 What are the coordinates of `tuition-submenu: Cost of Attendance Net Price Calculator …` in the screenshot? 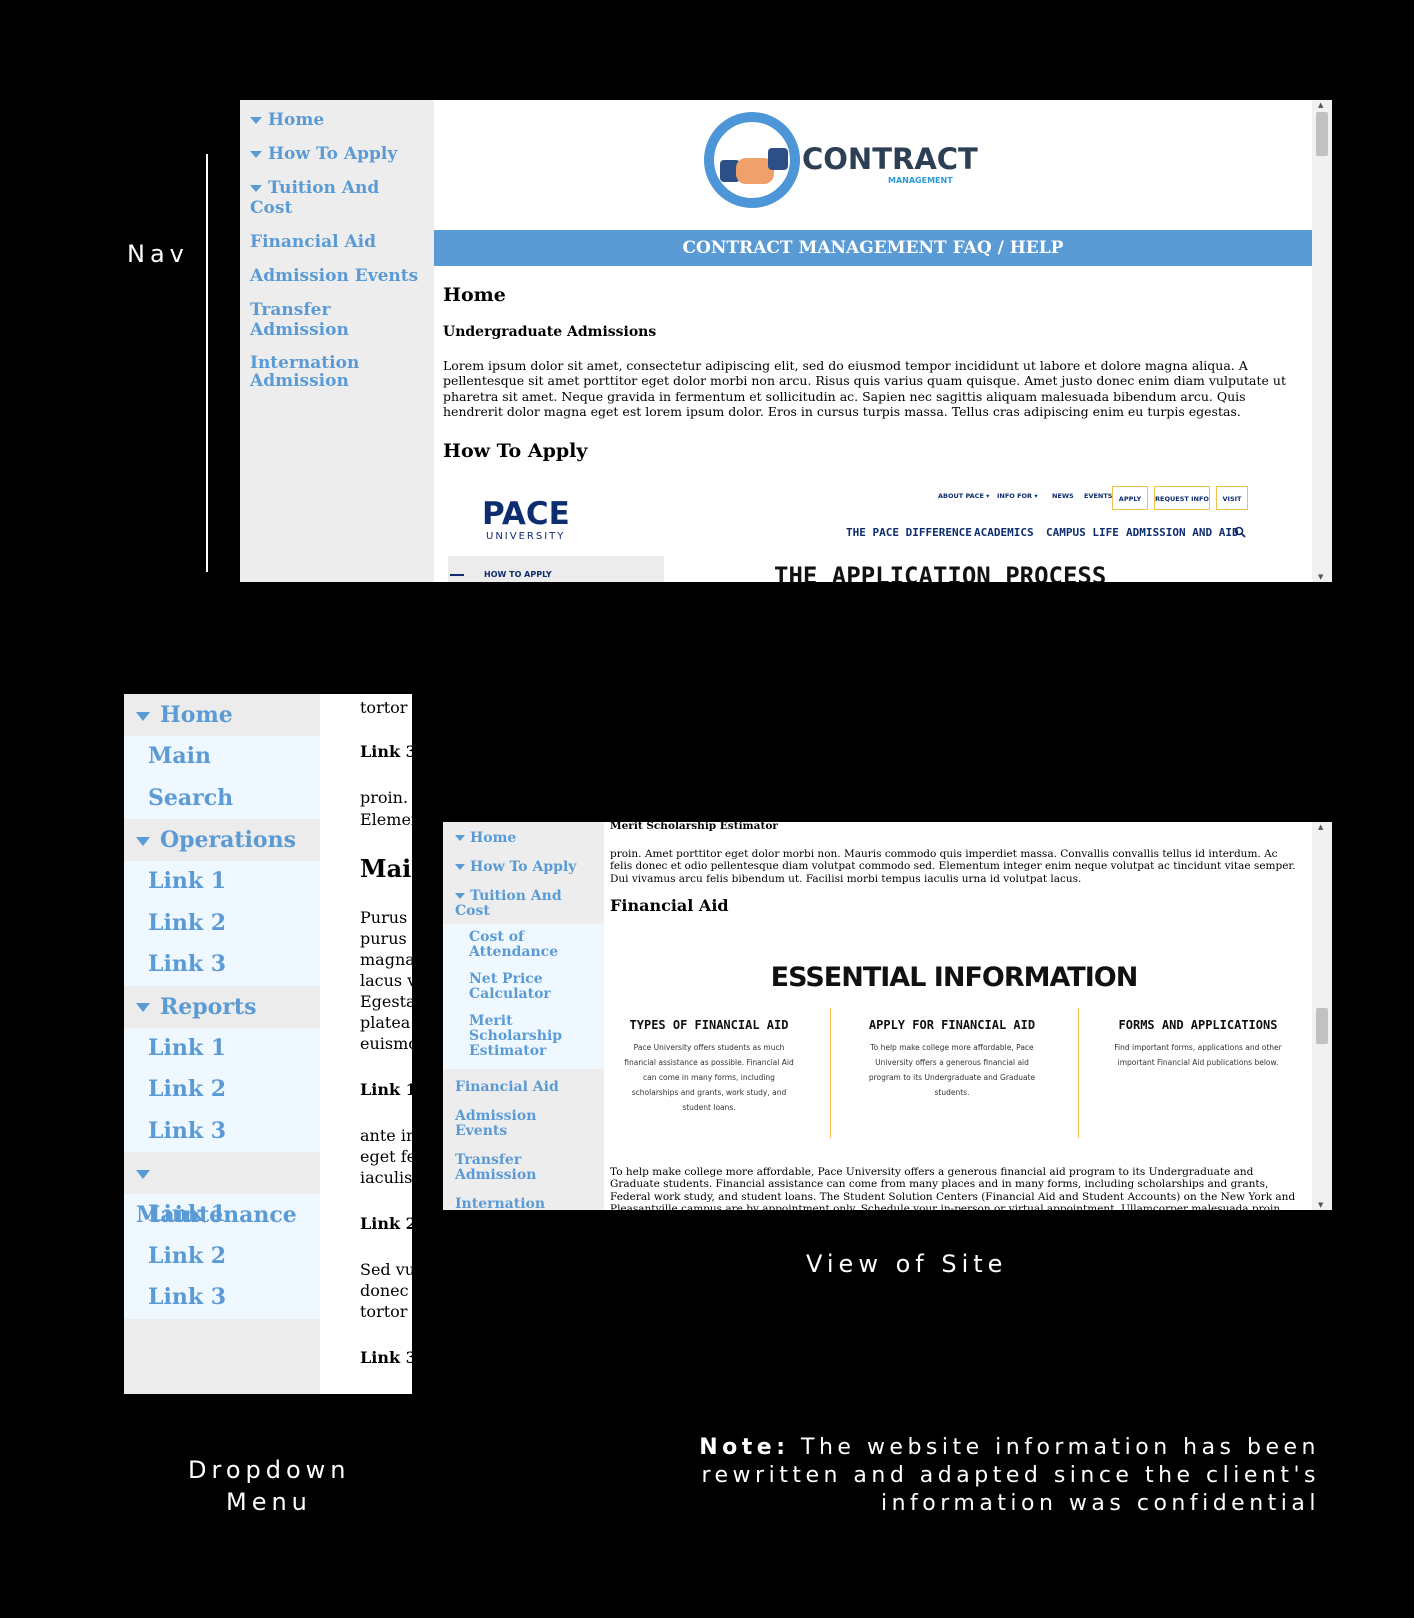 It's located at (523, 996).